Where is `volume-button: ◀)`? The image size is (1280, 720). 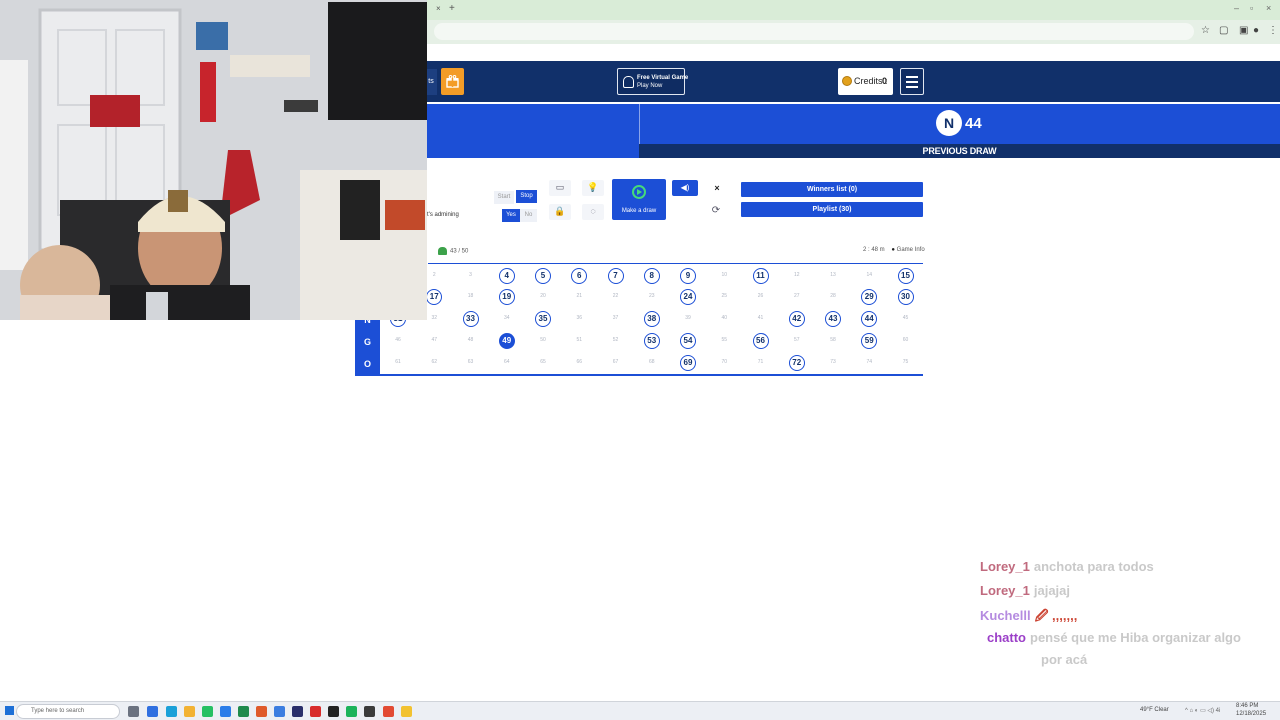 volume-button: ◀) is located at coordinates (685, 188).